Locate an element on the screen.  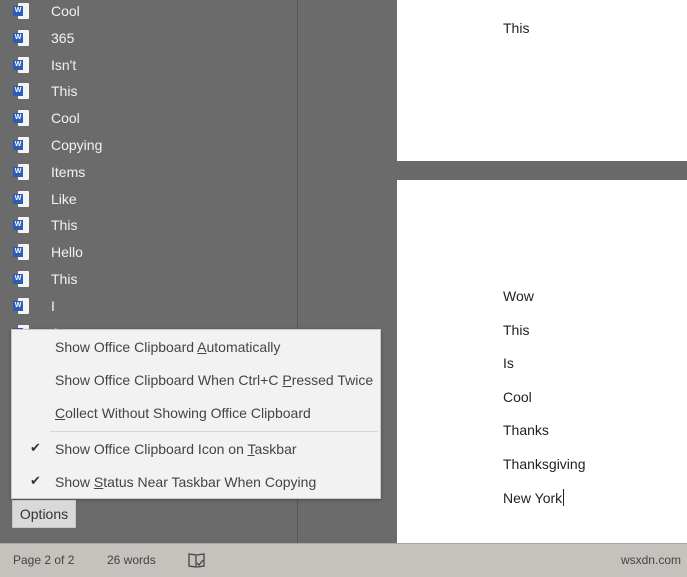
menu-item: Collect Without Showing Office Clipboard is located at coordinates (196, 413).